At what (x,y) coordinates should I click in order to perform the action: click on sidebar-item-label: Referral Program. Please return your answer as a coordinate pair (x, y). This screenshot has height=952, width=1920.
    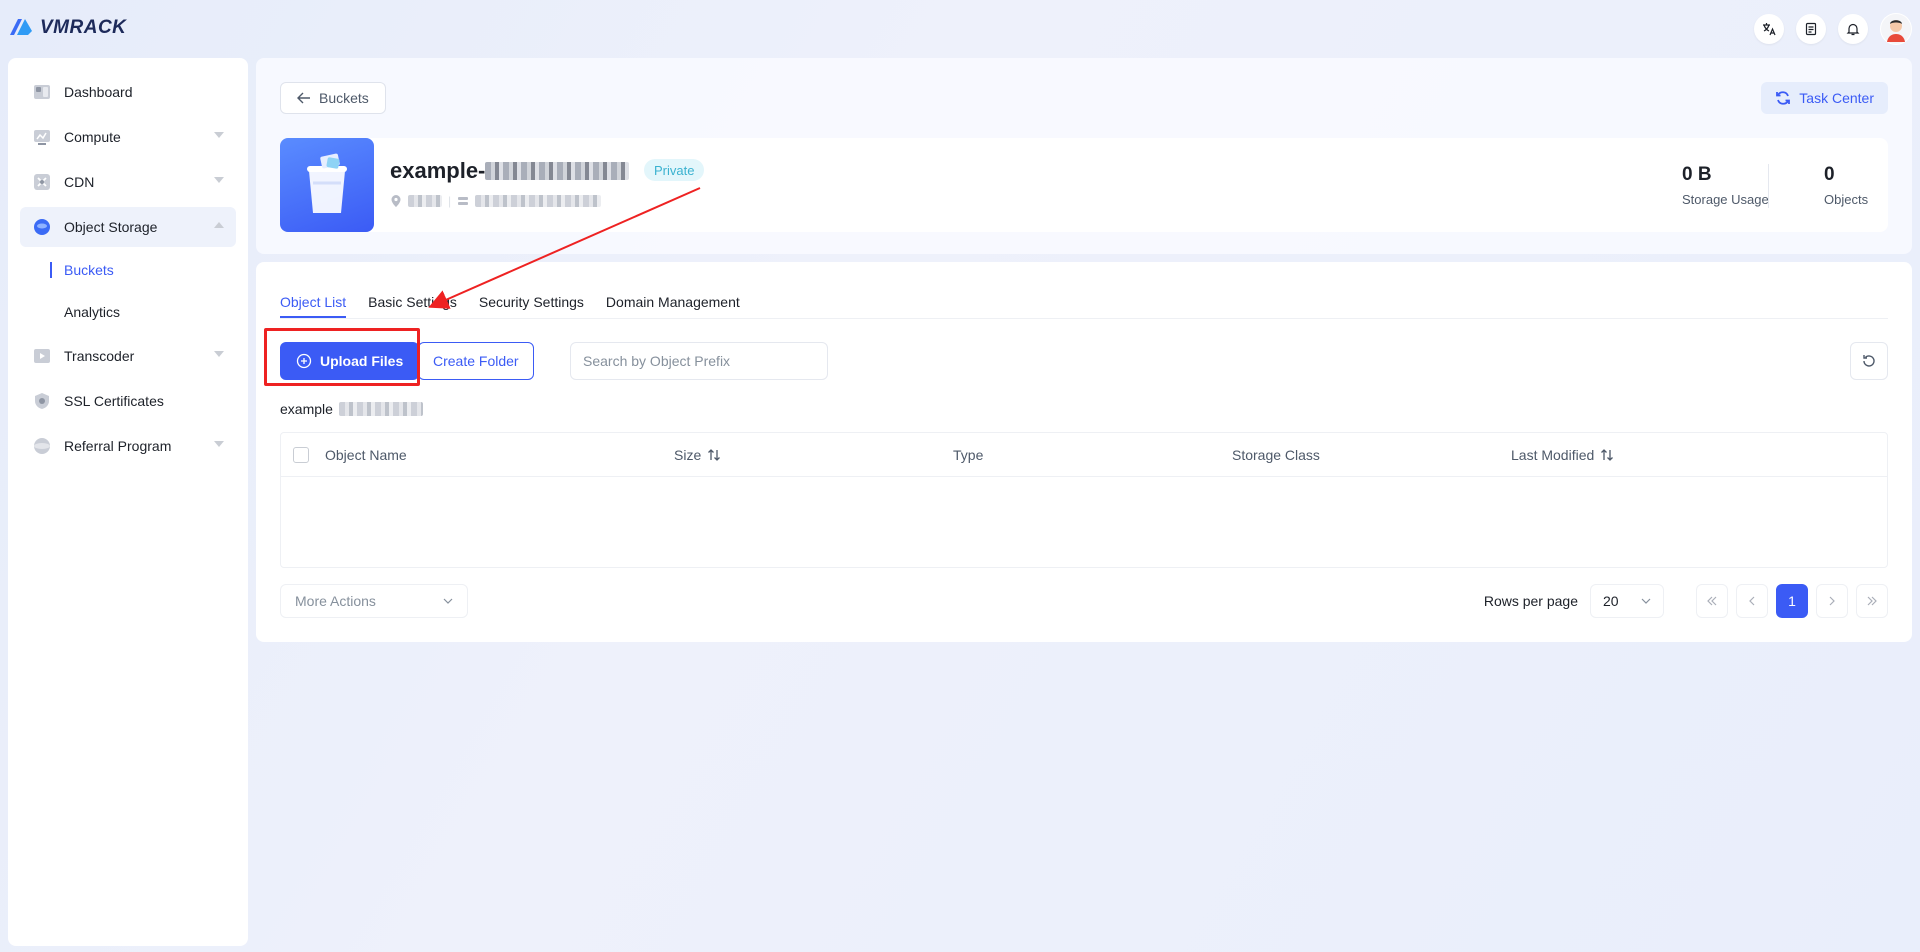
    Looking at the image, I should click on (118, 446).